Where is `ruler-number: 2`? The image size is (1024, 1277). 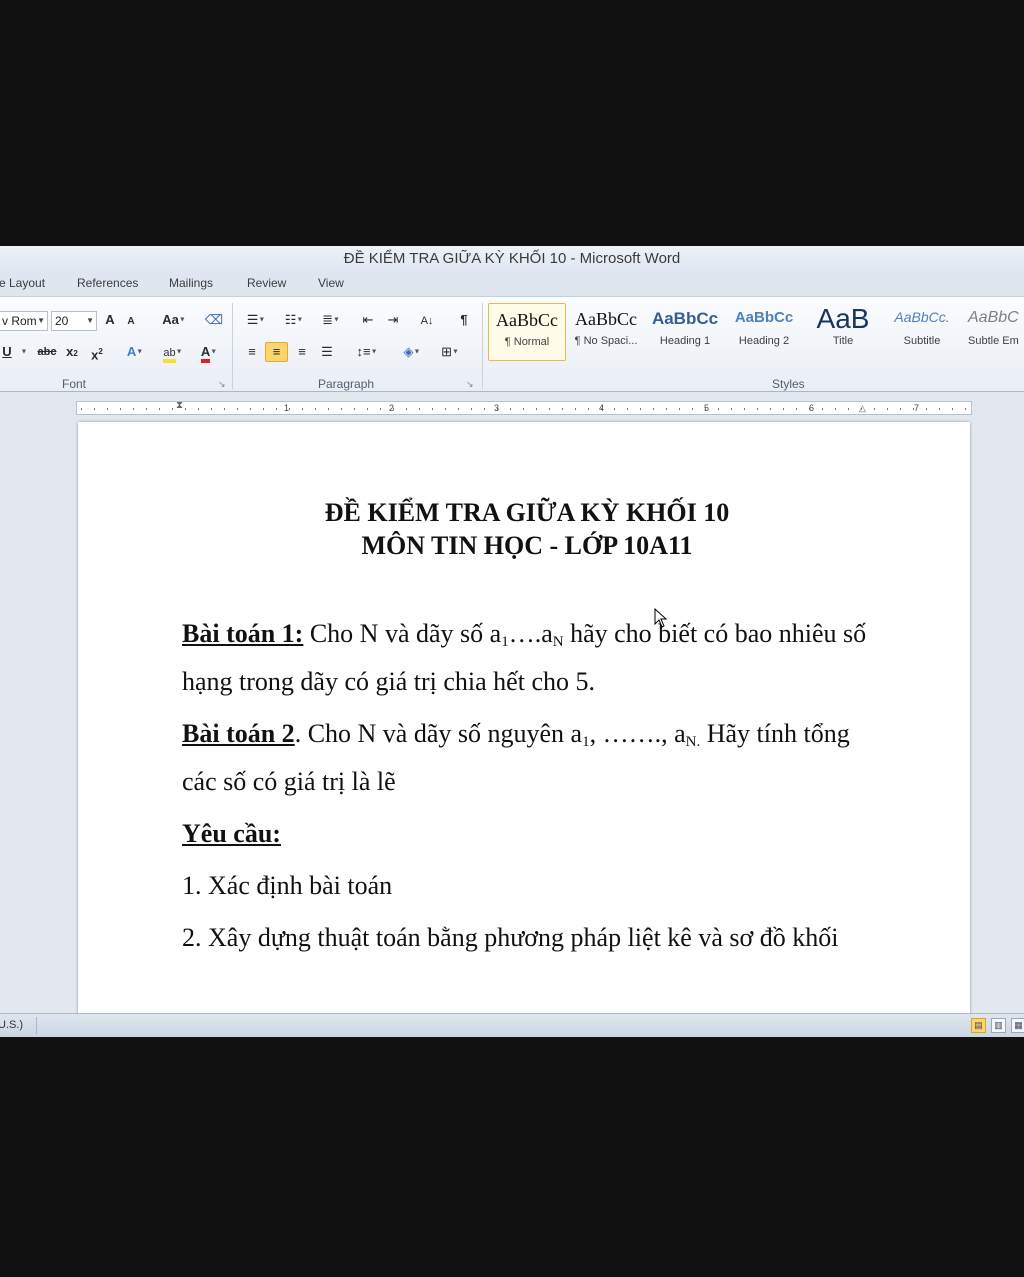 ruler-number: 2 is located at coordinates (392, 408).